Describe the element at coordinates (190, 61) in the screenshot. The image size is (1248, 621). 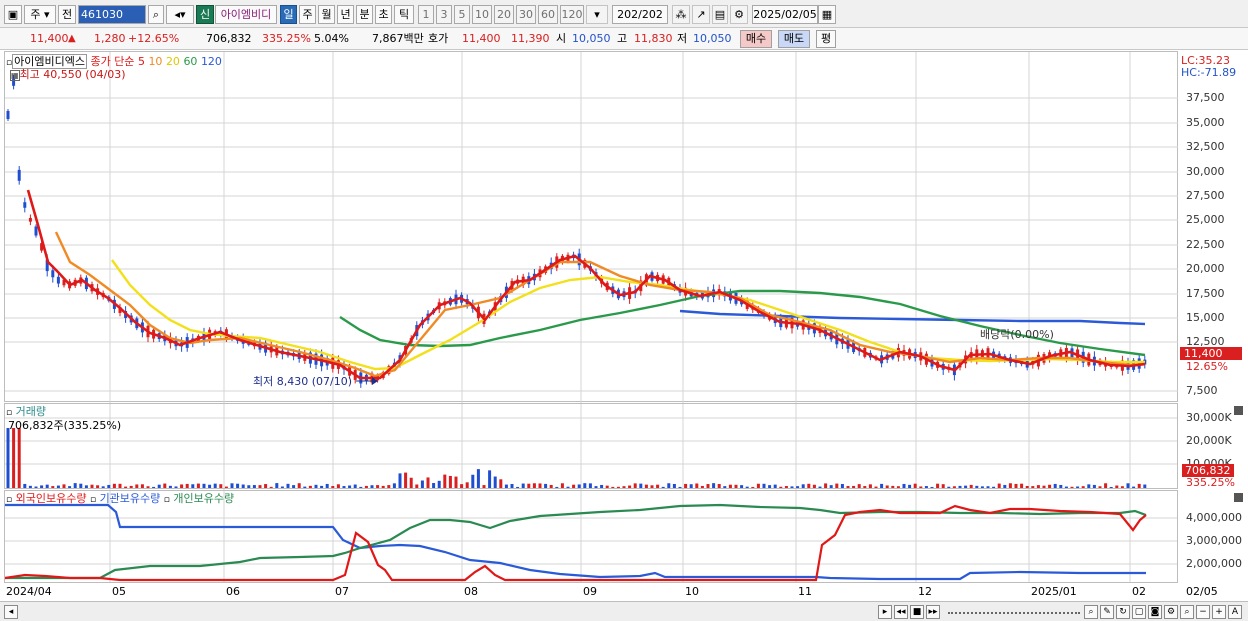
I see `ma60-label: 60` at that location.